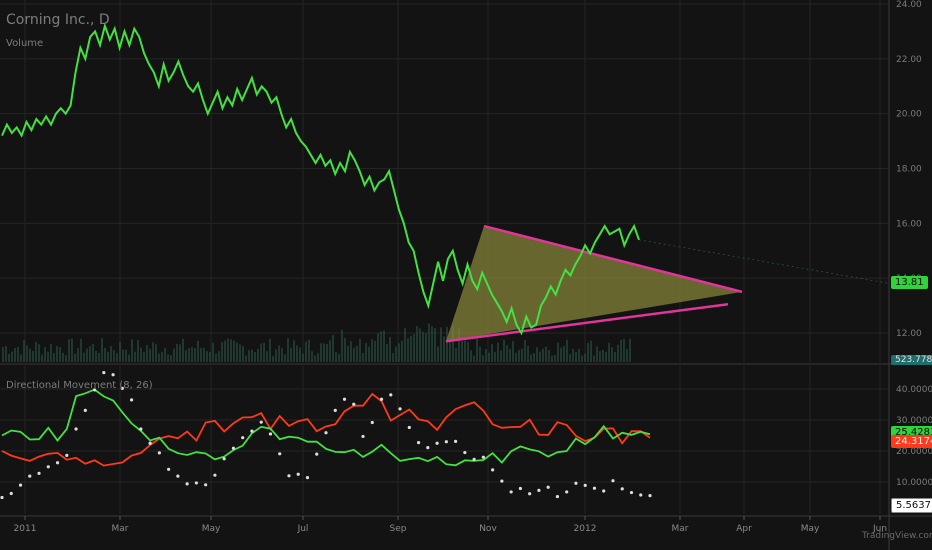 The image size is (932, 550). What do you see at coordinates (909, 224) in the screenshot?
I see `y-tick-label-main: 16.00` at bounding box center [909, 224].